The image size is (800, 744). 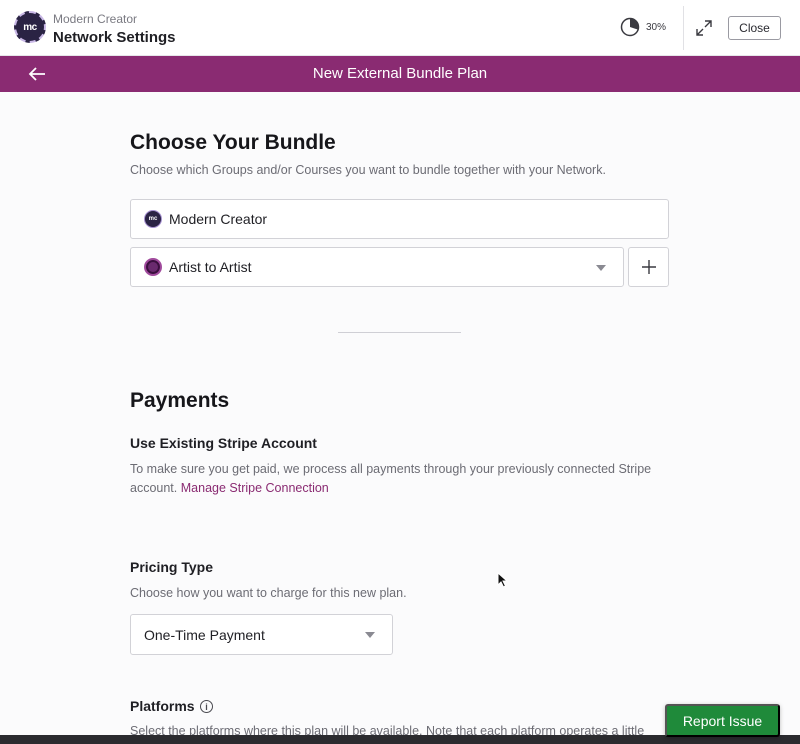 What do you see at coordinates (377, 267) in the screenshot?
I see `group-select: Artist to Artist` at bounding box center [377, 267].